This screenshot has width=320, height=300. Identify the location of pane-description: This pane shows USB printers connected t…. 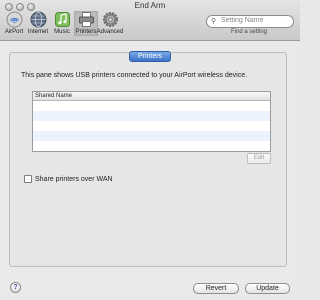
(134, 75).